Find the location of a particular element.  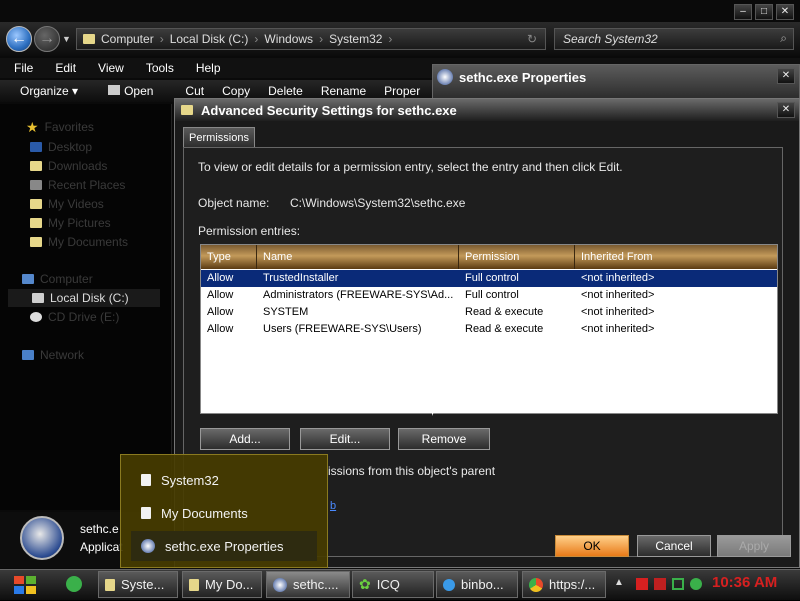

taskbar-item-icq: ✿ ICQ is located at coordinates (393, 584).